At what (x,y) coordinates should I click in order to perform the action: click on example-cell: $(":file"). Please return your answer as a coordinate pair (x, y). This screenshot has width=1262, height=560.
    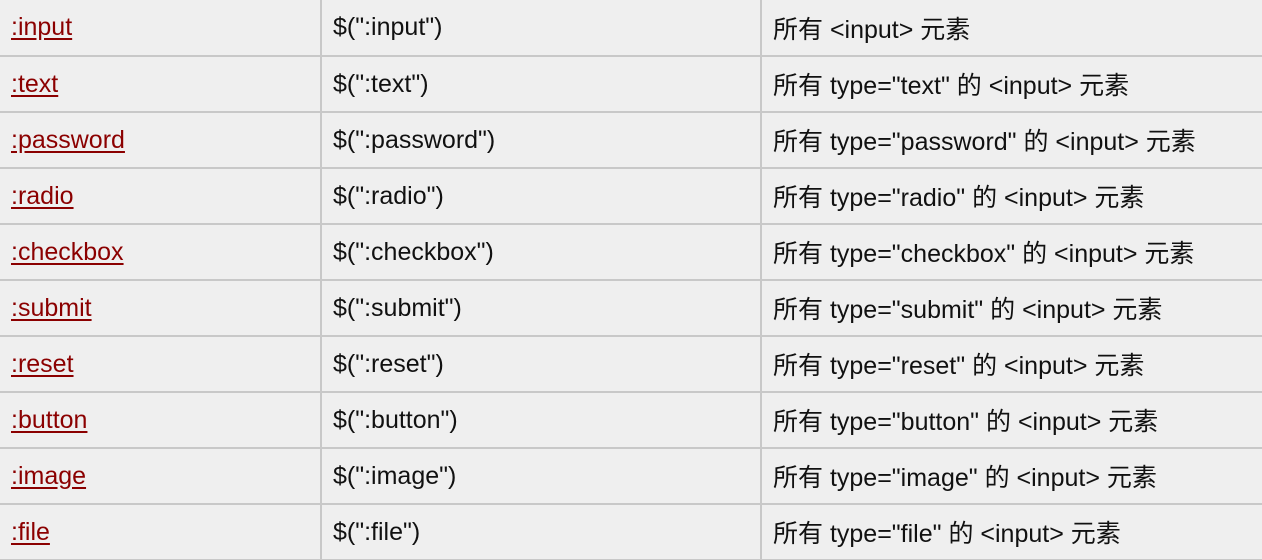
    Looking at the image, I should click on (541, 531).